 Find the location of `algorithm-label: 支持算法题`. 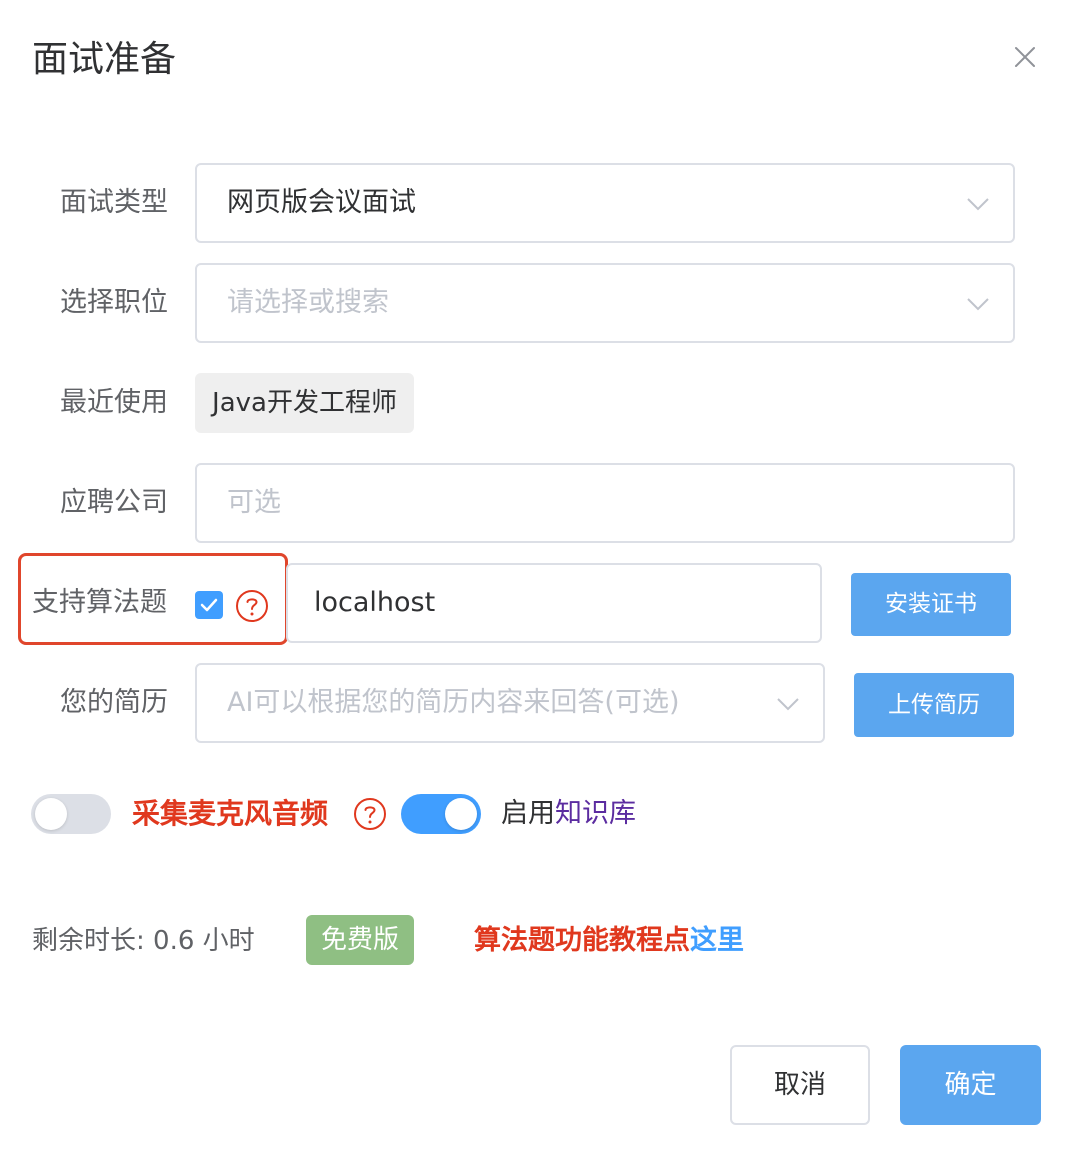

algorithm-label: 支持算法题 is located at coordinates (99, 602).